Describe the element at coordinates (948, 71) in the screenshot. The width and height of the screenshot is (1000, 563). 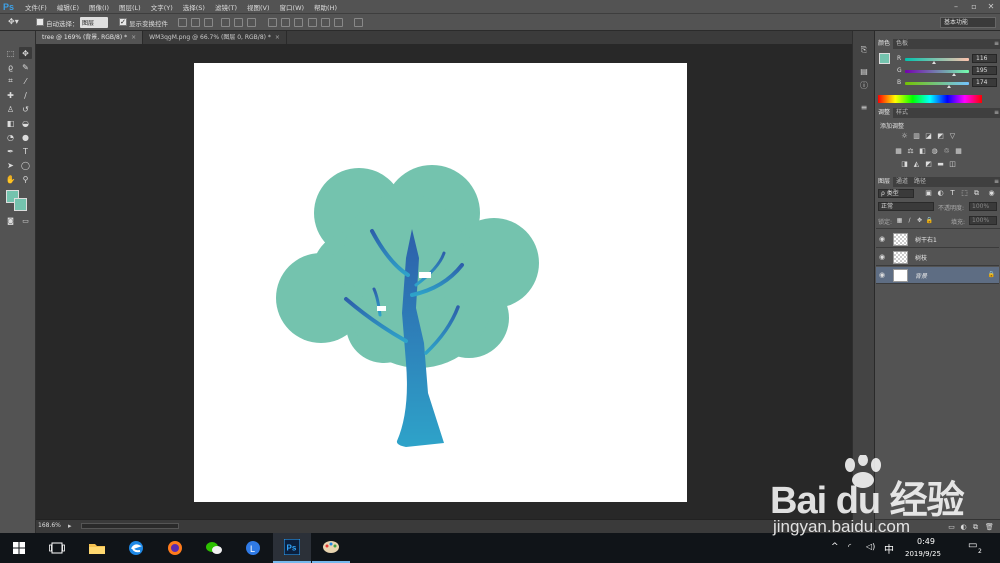
I see `green-slider: G 195` at that location.